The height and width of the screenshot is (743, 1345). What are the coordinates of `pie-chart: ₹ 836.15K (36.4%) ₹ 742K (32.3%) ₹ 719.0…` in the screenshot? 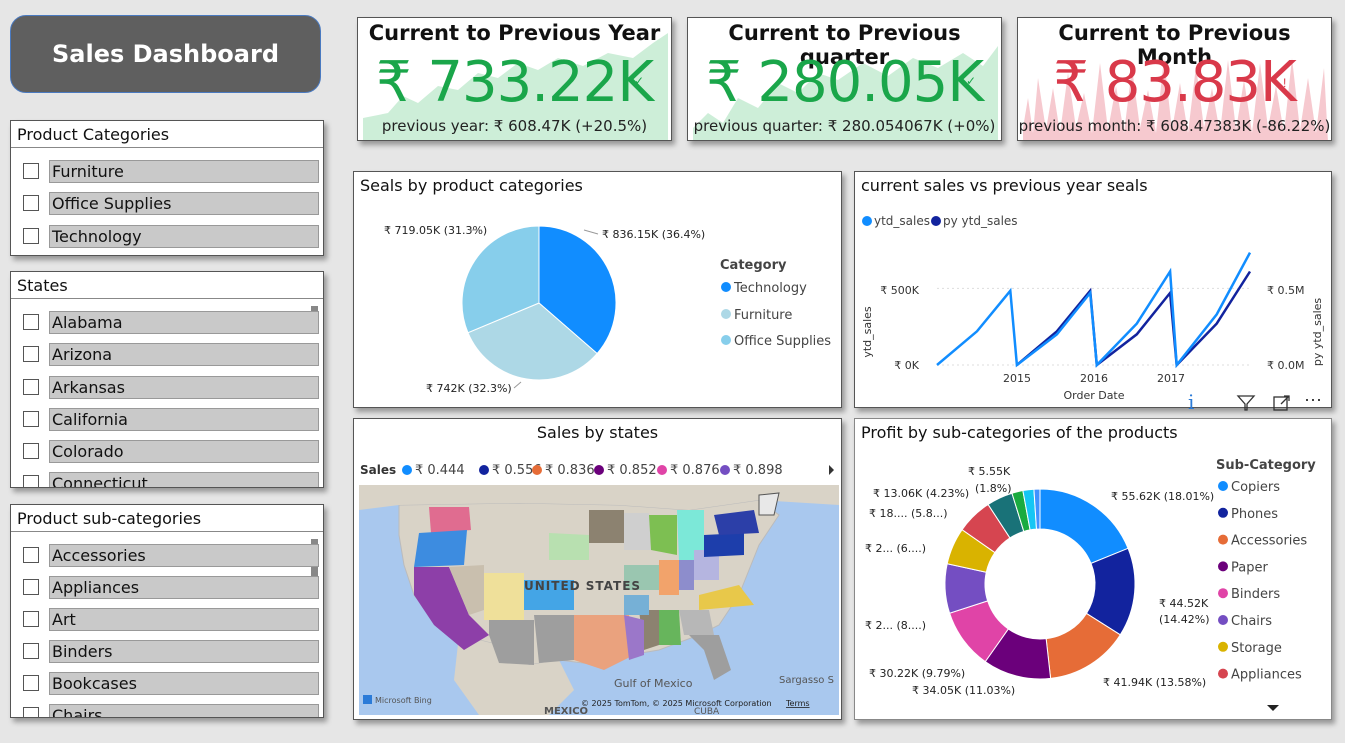 It's located at (598, 304).